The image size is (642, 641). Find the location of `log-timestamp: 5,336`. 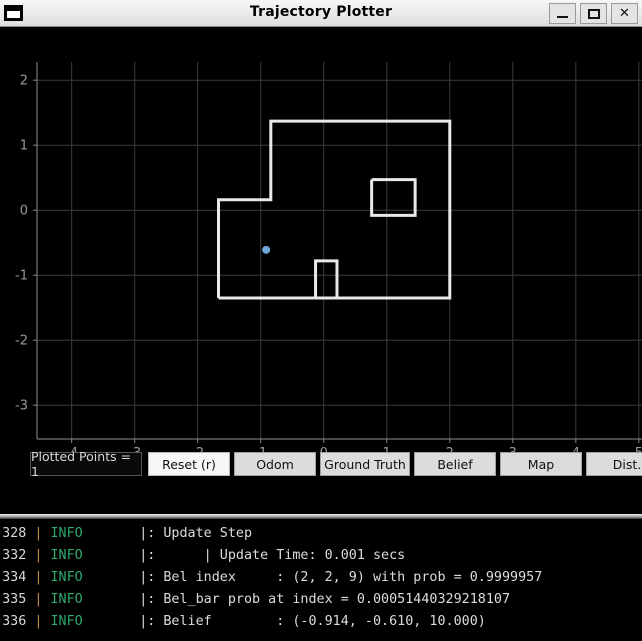

log-timestamp: 5,336 is located at coordinates (13, 621).